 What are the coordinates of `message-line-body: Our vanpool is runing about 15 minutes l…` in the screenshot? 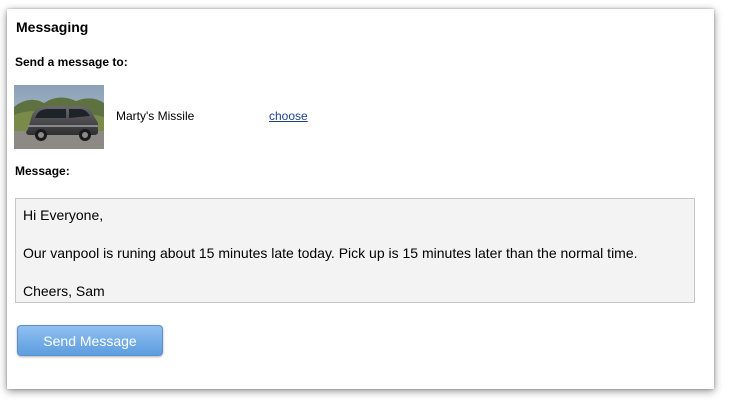 It's located at (330, 253).